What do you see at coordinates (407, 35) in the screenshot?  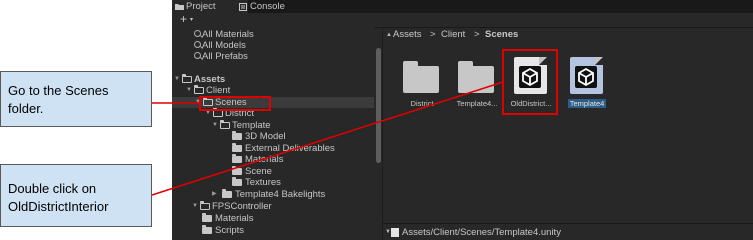 I see `breadcrumb-assets: Assets` at bounding box center [407, 35].